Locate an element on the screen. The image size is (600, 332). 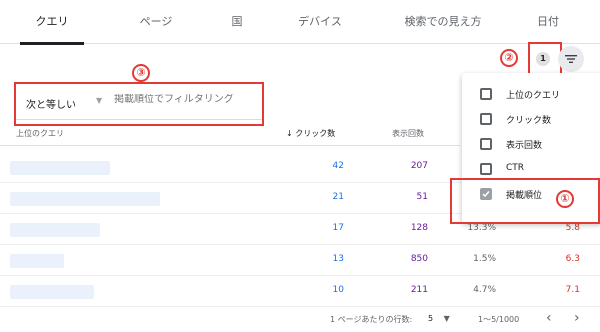
annotation-two: ② is located at coordinates (509, 58).